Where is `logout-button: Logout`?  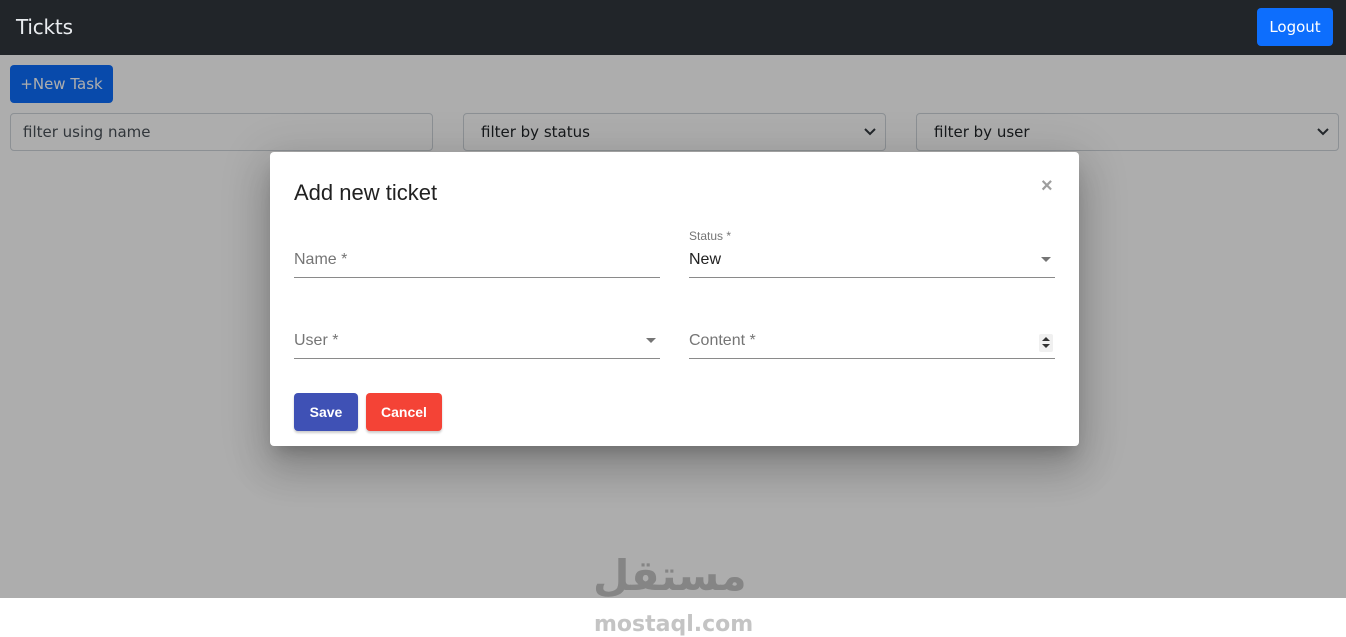 logout-button: Logout is located at coordinates (1295, 27).